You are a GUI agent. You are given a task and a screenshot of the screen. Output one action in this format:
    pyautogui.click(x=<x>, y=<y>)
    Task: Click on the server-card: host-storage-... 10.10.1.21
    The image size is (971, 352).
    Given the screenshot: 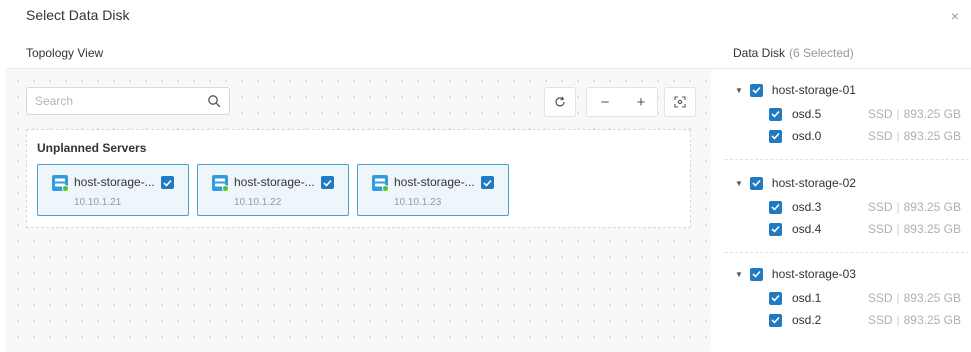 What is the action you would take?
    pyautogui.click(x=113, y=190)
    